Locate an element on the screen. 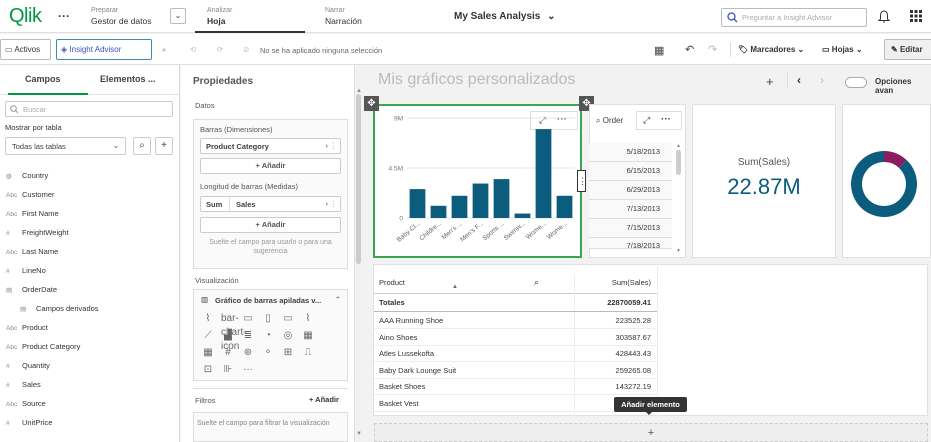  treemap-icon: ⊞ is located at coordinates (288, 353).